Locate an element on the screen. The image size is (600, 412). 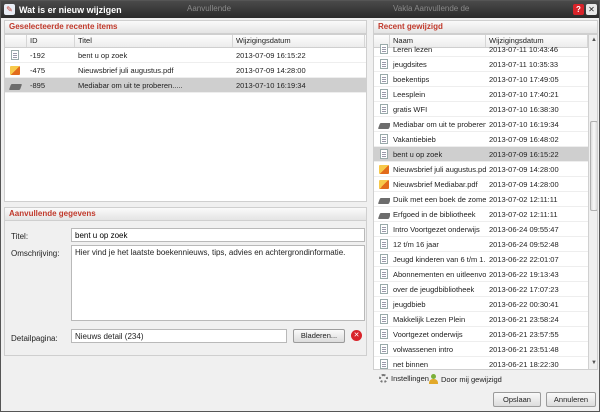
row-date: 2013-07-09 14:28:00 is located at coordinates (524, 169).